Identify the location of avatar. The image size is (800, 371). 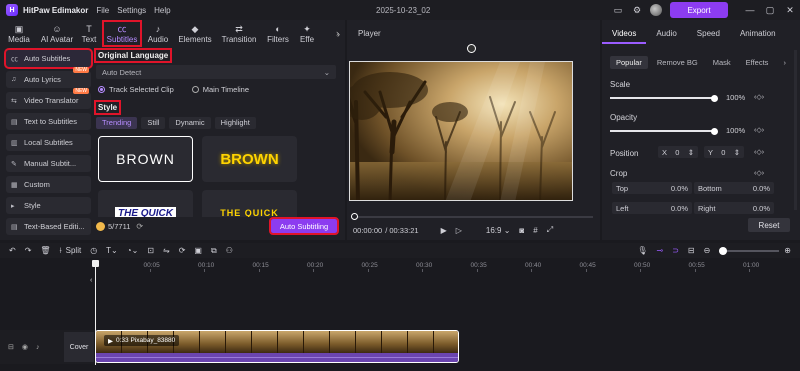
(656, 10).